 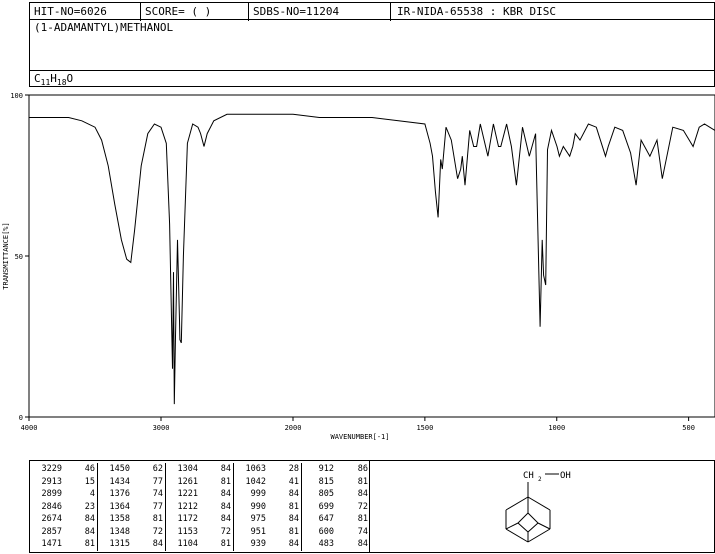 I want to click on peak-wavenumber: 805, so click(x=326, y=494).